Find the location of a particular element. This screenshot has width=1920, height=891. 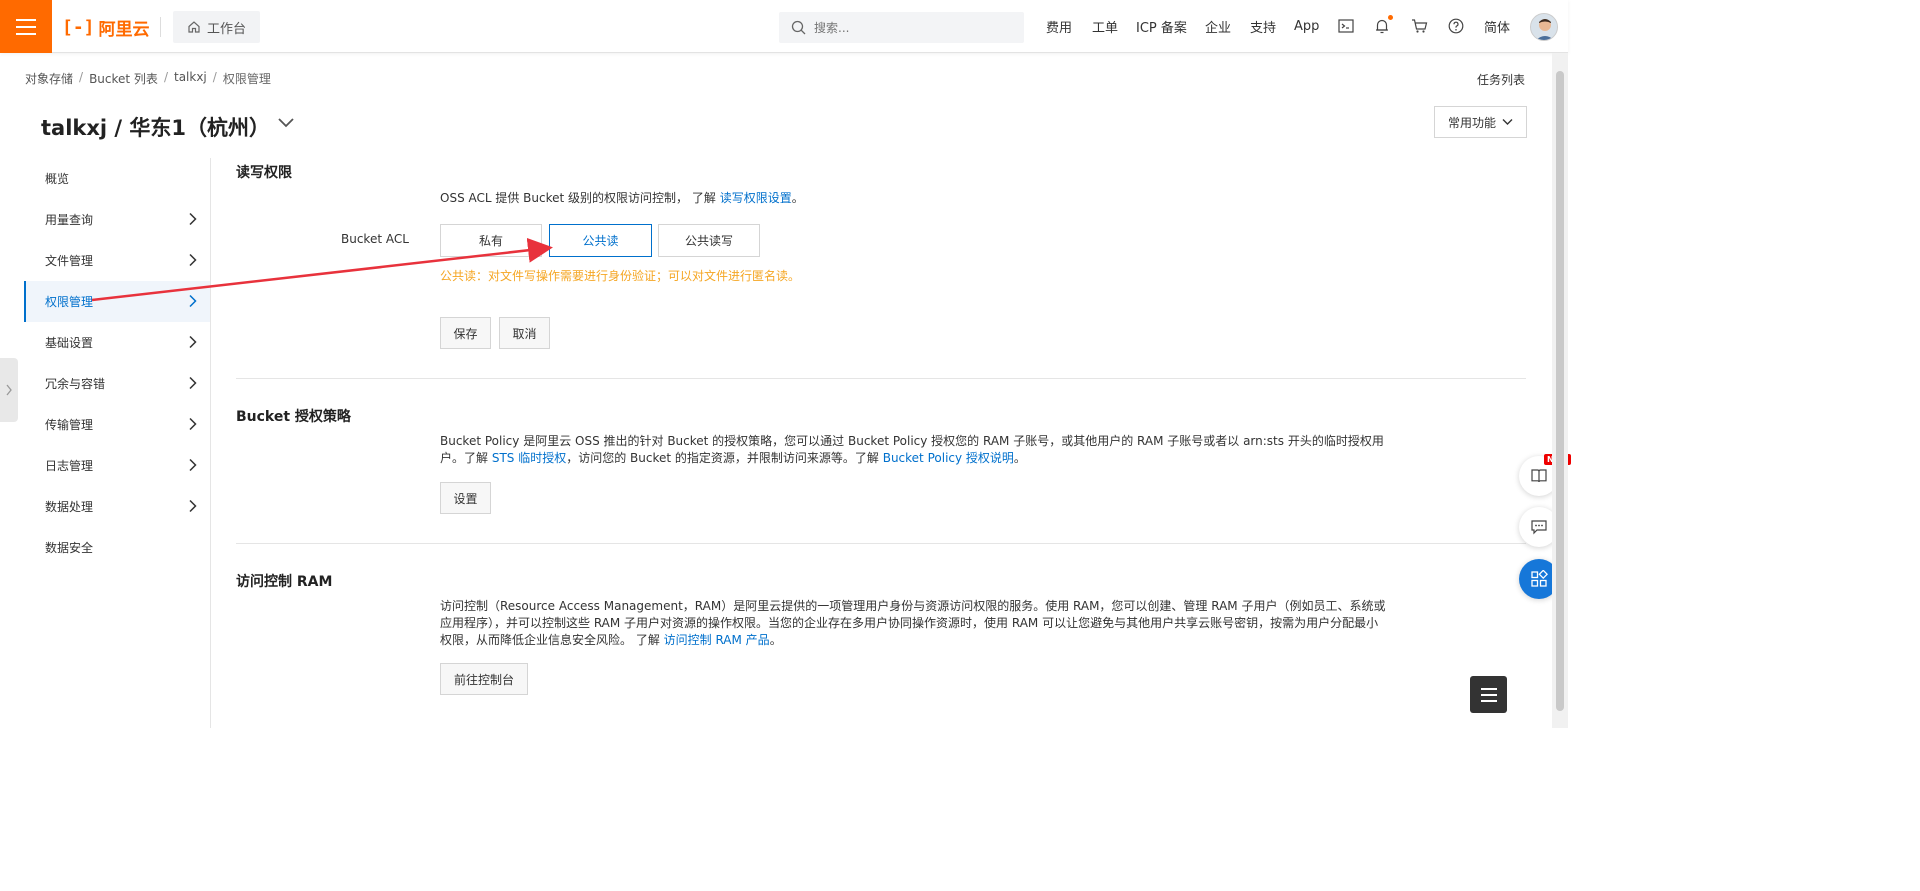

page-scrollbar is located at coordinates (1560, 390).